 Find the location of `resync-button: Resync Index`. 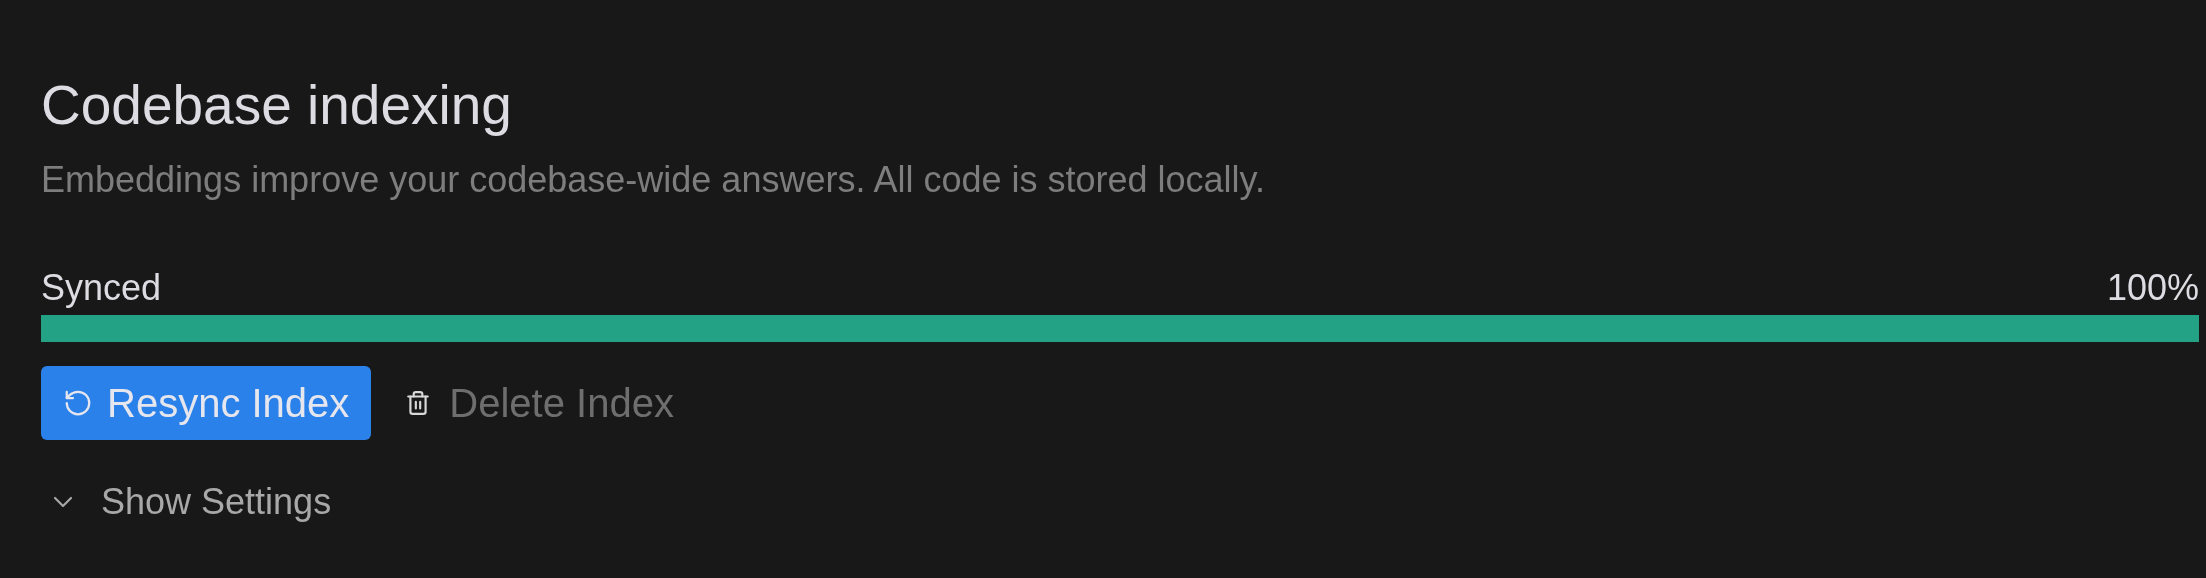

resync-button: Resync Index is located at coordinates (206, 403).